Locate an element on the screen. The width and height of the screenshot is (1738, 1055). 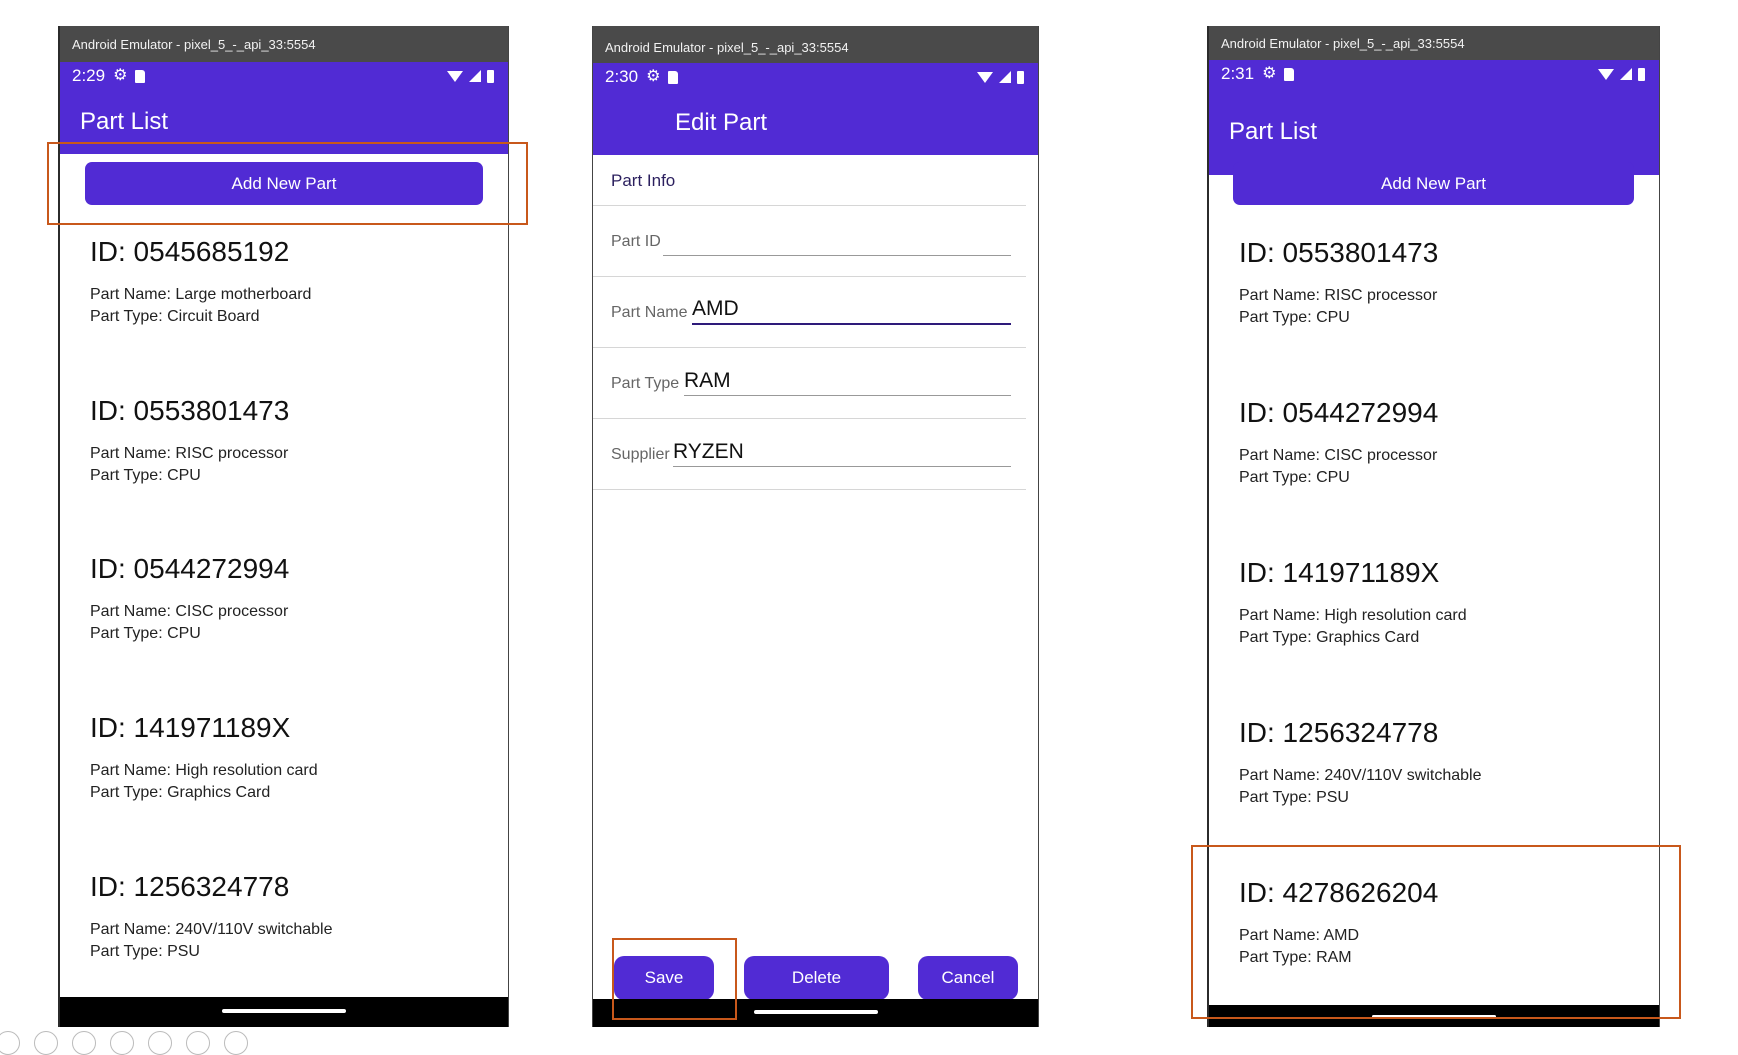
part-name: Part Name: AMD is located at coordinates (1299, 935).